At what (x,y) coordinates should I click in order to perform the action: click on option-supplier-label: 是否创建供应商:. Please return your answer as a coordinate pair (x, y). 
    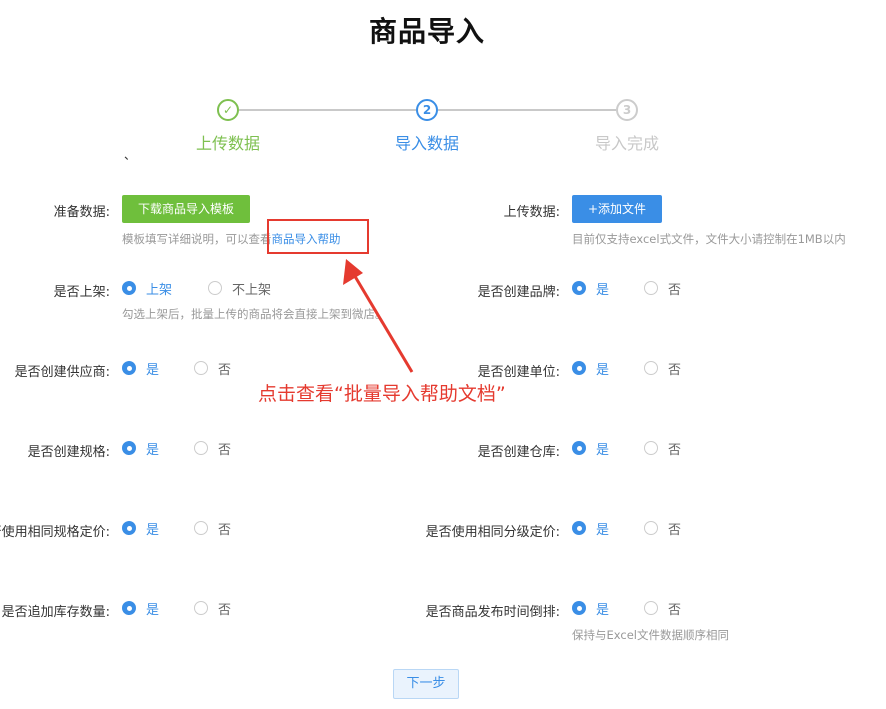
    Looking at the image, I should click on (62, 372).